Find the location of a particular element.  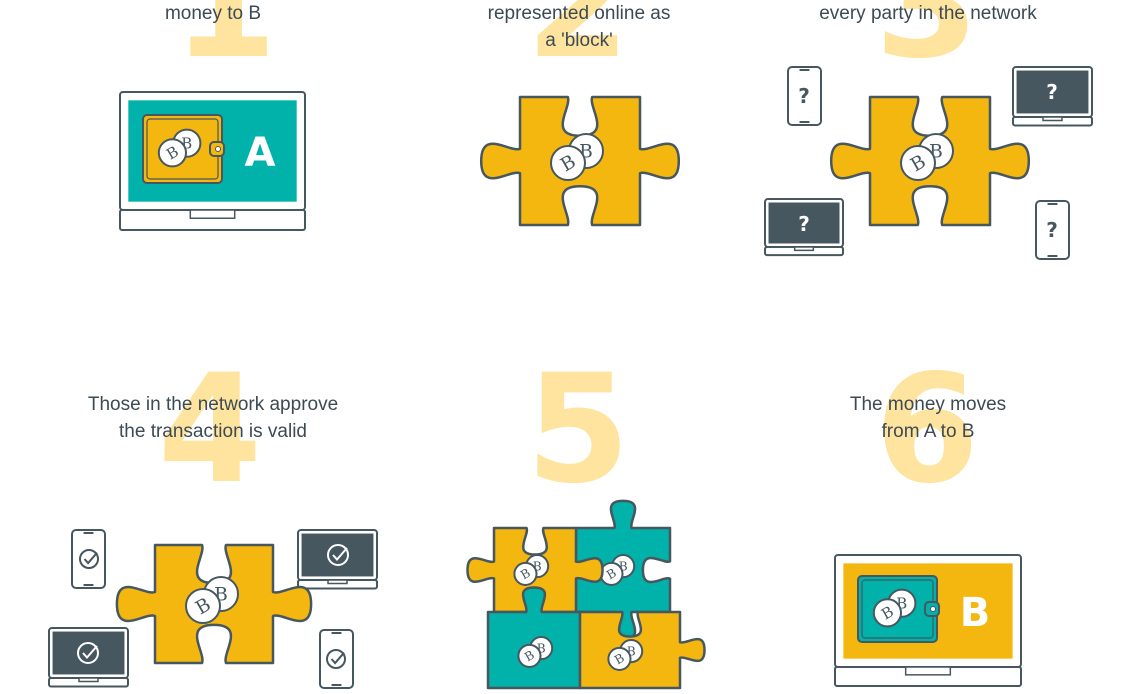

screen-letter: B is located at coordinates (975, 613).